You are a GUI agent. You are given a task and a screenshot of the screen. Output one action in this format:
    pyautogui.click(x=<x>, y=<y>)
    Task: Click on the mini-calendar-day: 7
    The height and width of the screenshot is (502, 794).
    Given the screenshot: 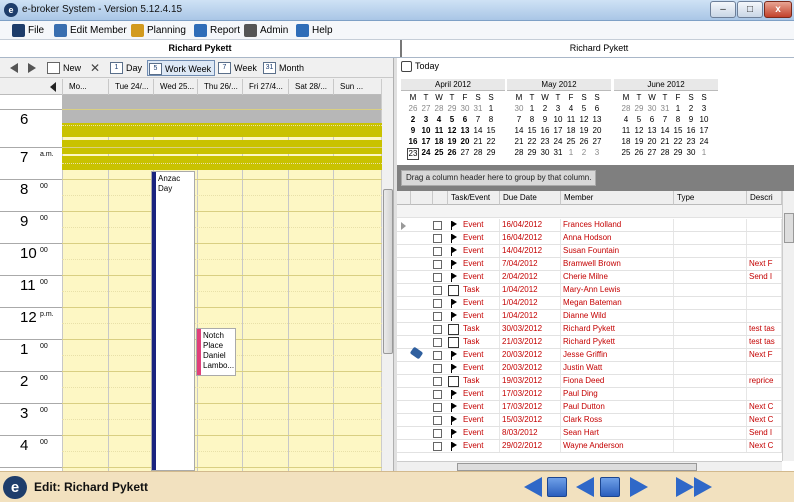 What is the action you would take?
    pyautogui.click(x=478, y=120)
    